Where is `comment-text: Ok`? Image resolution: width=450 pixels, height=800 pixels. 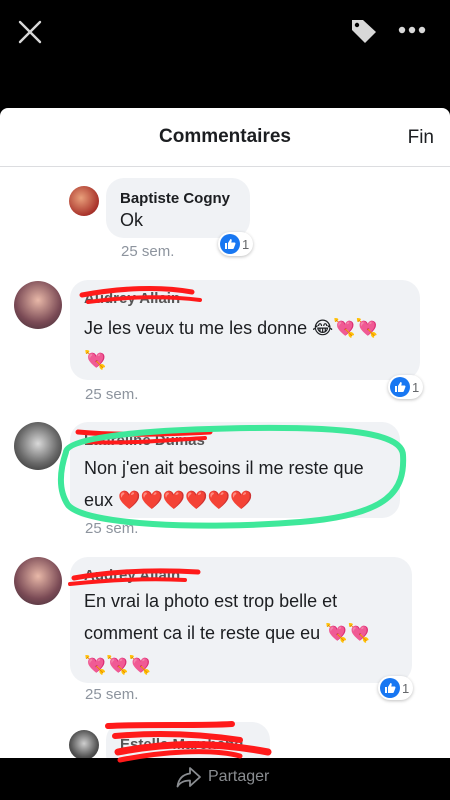
comment-text: Ok is located at coordinates (132, 220).